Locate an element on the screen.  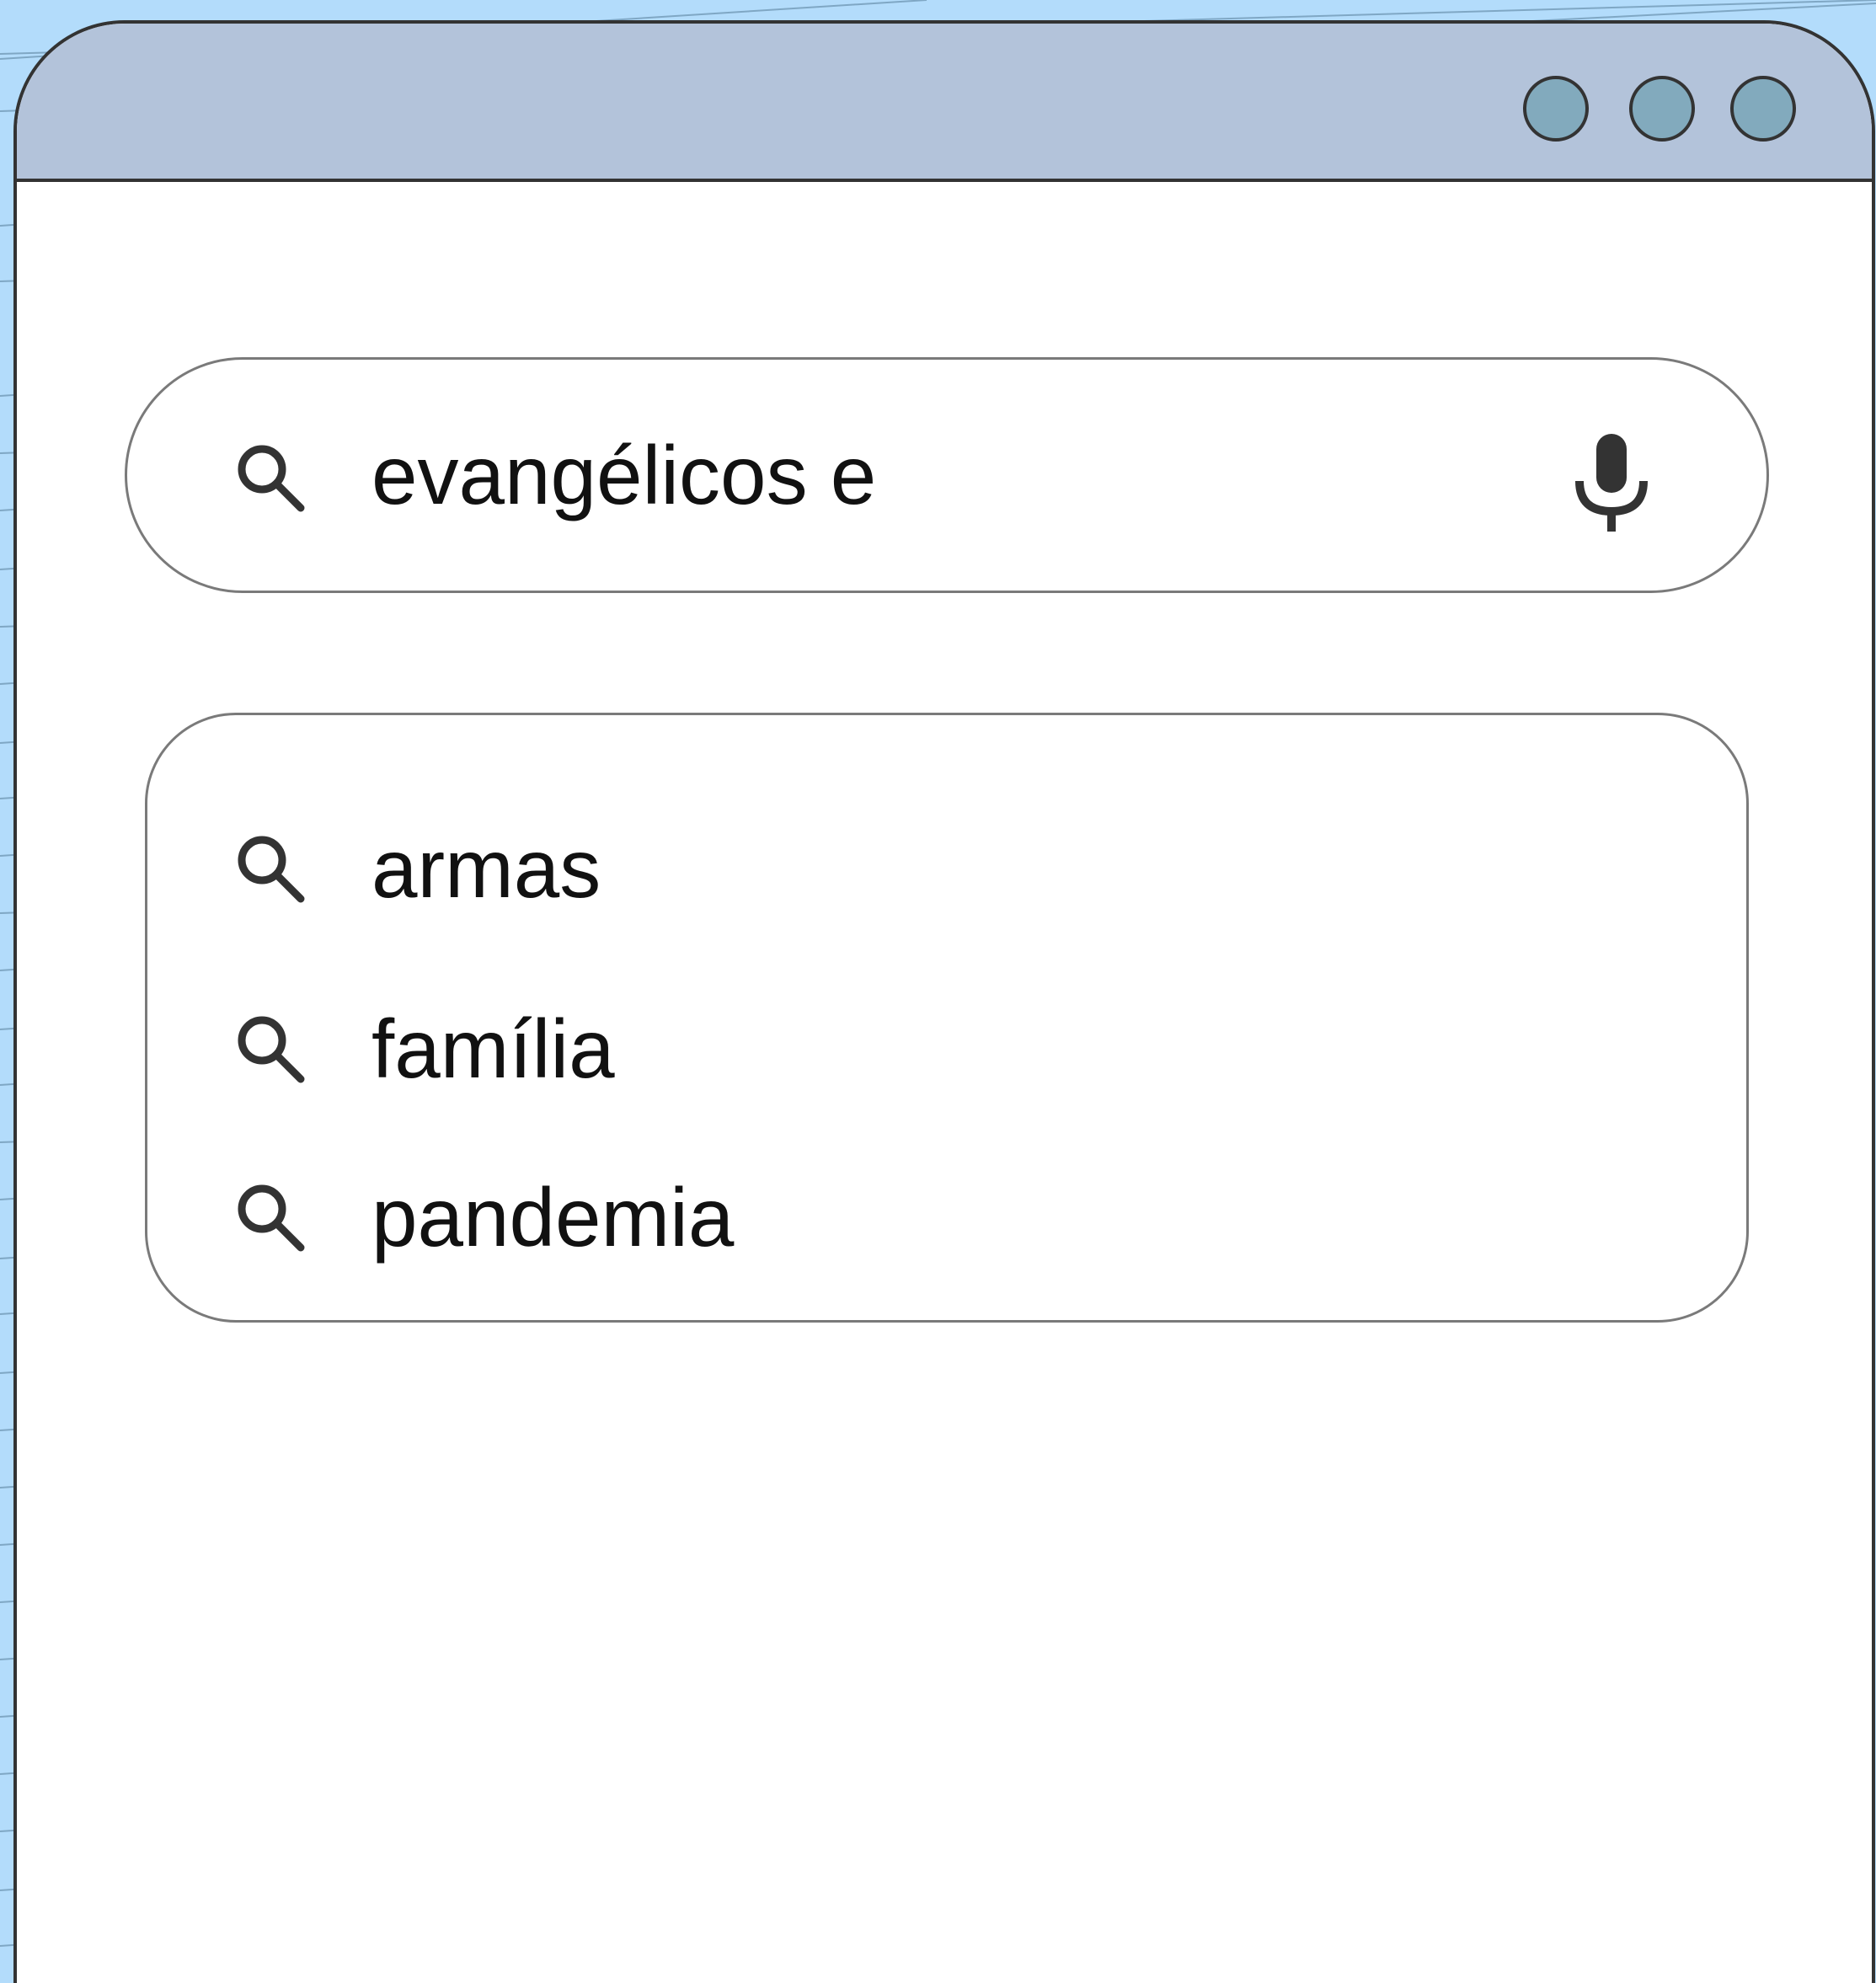
microphone-icon is located at coordinates (1611, 482).